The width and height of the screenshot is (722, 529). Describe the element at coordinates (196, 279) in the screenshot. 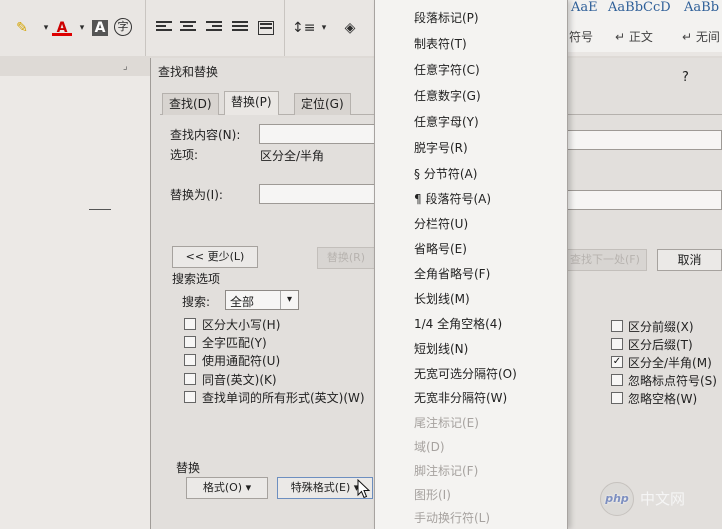

I see `search-options-title: 搜索选项` at that location.